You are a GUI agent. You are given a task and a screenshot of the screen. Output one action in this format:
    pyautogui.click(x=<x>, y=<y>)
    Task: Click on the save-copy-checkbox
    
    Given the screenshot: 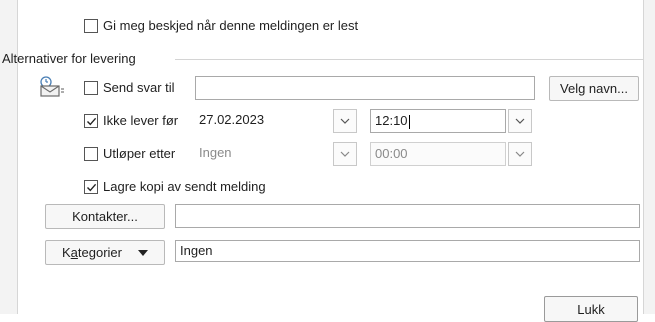 What is the action you would take?
    pyautogui.click(x=91, y=187)
    